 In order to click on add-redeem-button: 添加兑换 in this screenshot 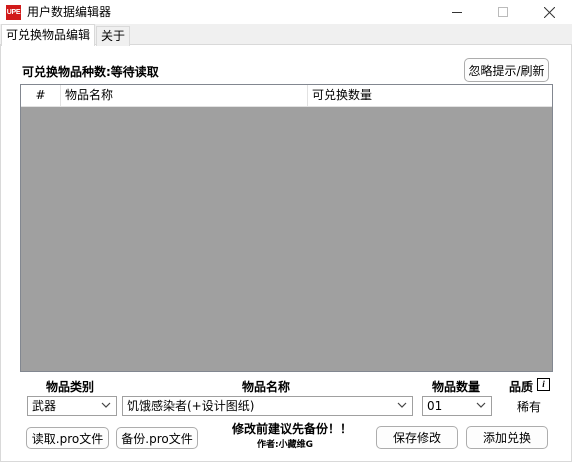, I will do `click(507, 437)`.